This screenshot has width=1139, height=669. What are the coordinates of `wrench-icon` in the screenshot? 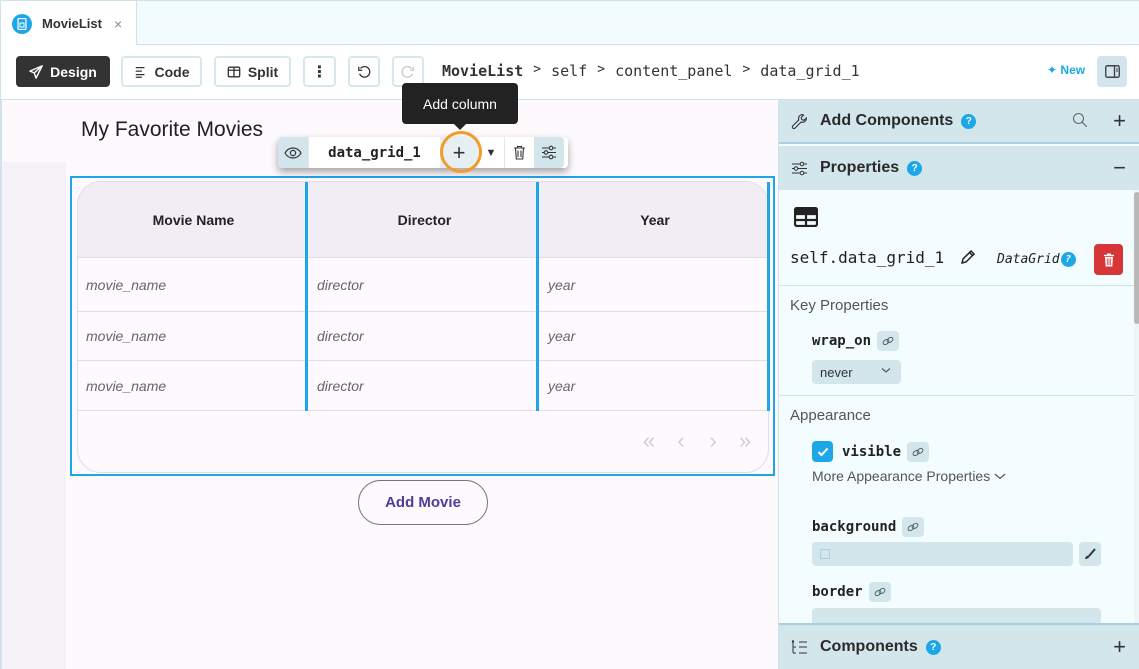 It's located at (799, 121).